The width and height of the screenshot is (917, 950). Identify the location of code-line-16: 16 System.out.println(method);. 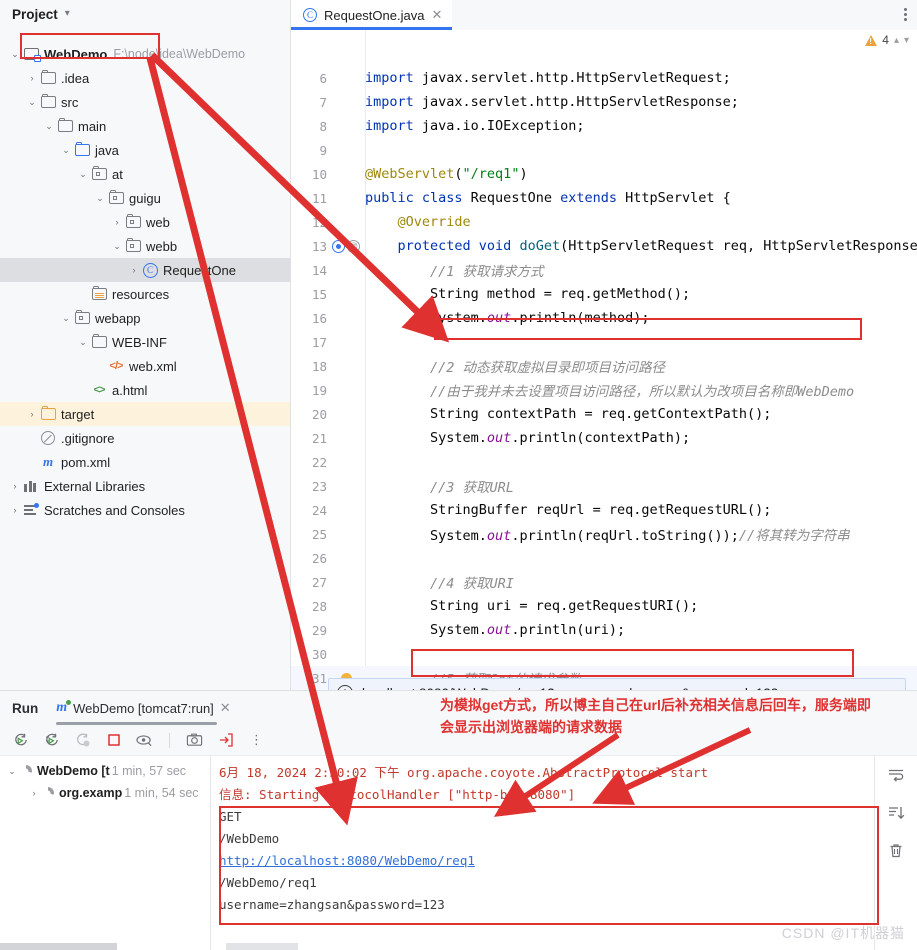
(604, 318).